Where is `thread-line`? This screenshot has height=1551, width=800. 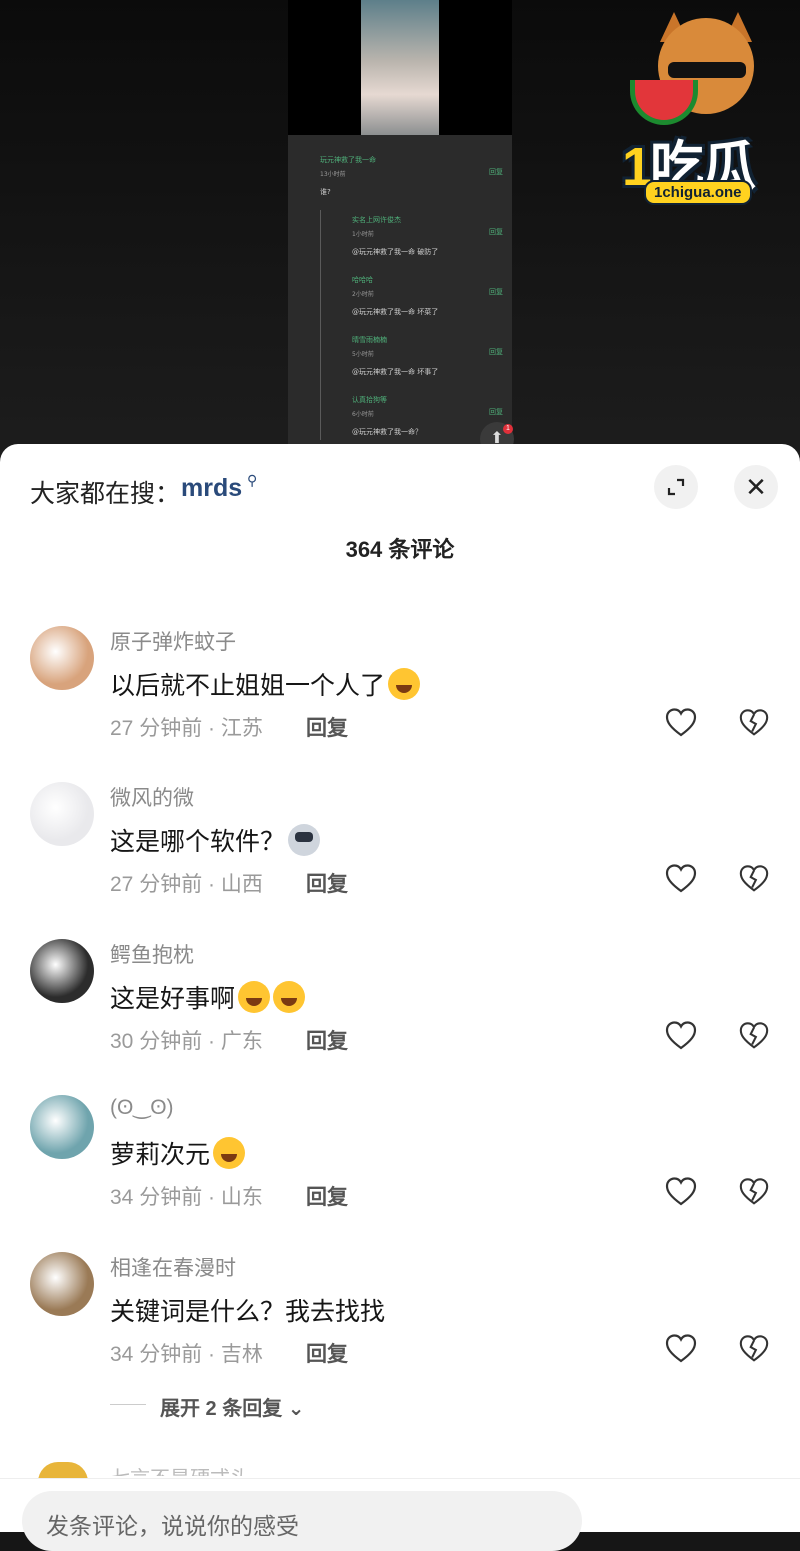
thread-line is located at coordinates (320, 325).